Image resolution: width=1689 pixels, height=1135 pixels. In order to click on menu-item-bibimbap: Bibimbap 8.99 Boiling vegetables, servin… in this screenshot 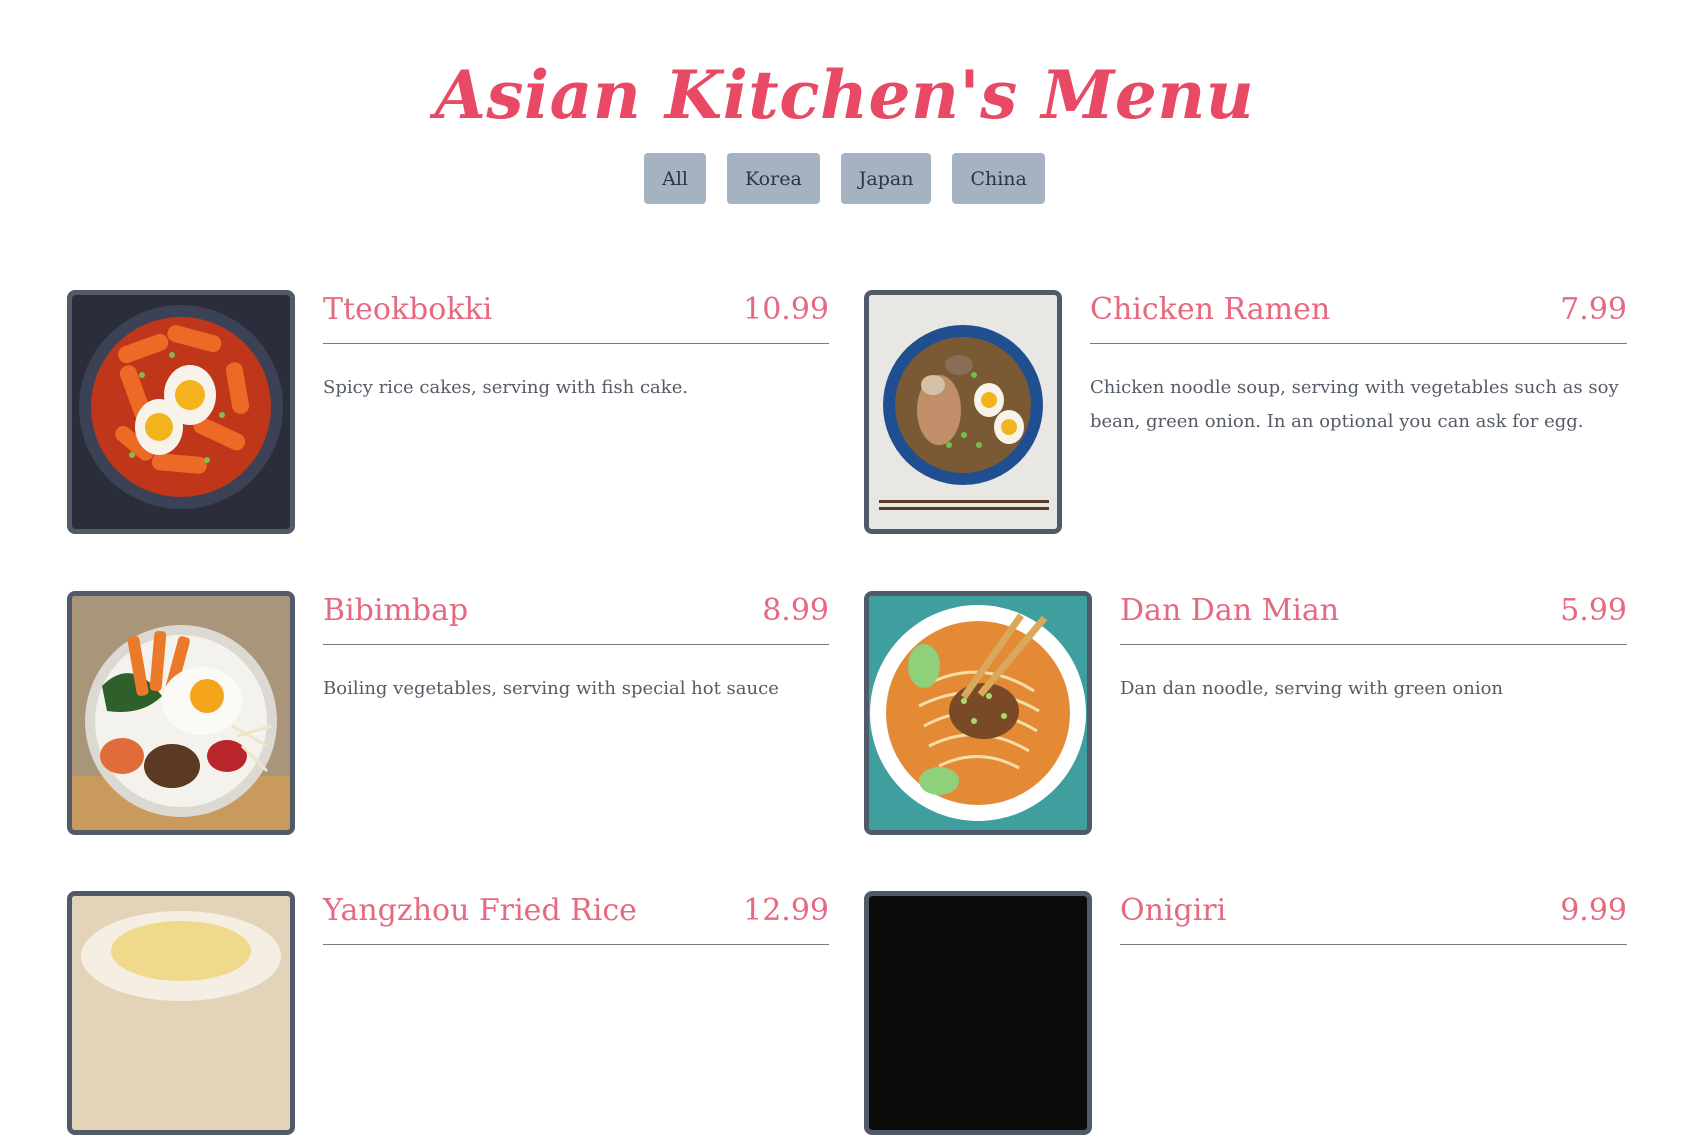, I will do `click(448, 713)`.